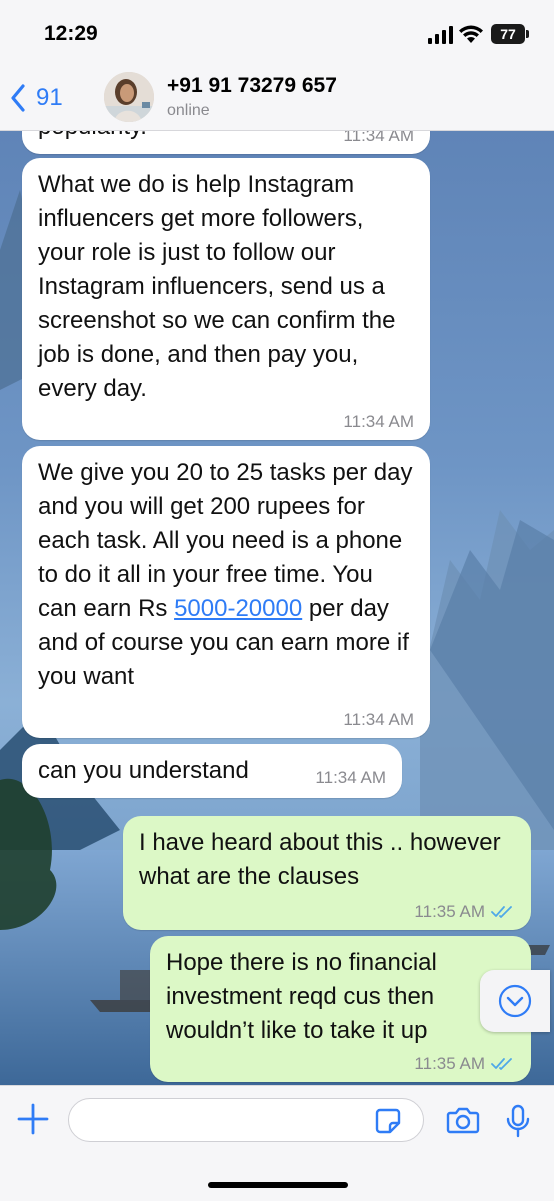 Image resolution: width=554 pixels, height=1201 pixels. What do you see at coordinates (277, 32) in the screenshot?
I see `status-bar: 12:29 77` at bounding box center [277, 32].